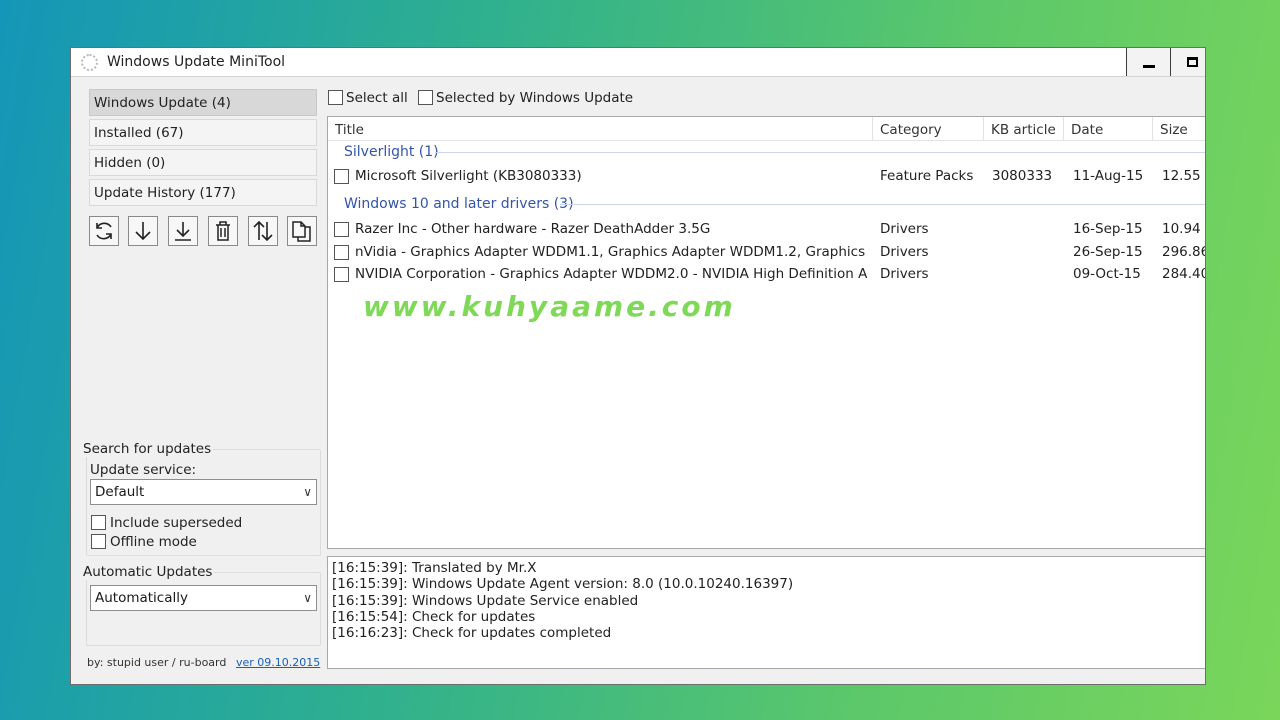  Describe the element at coordinates (468, 176) in the screenshot. I see `row-title: Microsoft Silverlight (KB3080333)` at that location.